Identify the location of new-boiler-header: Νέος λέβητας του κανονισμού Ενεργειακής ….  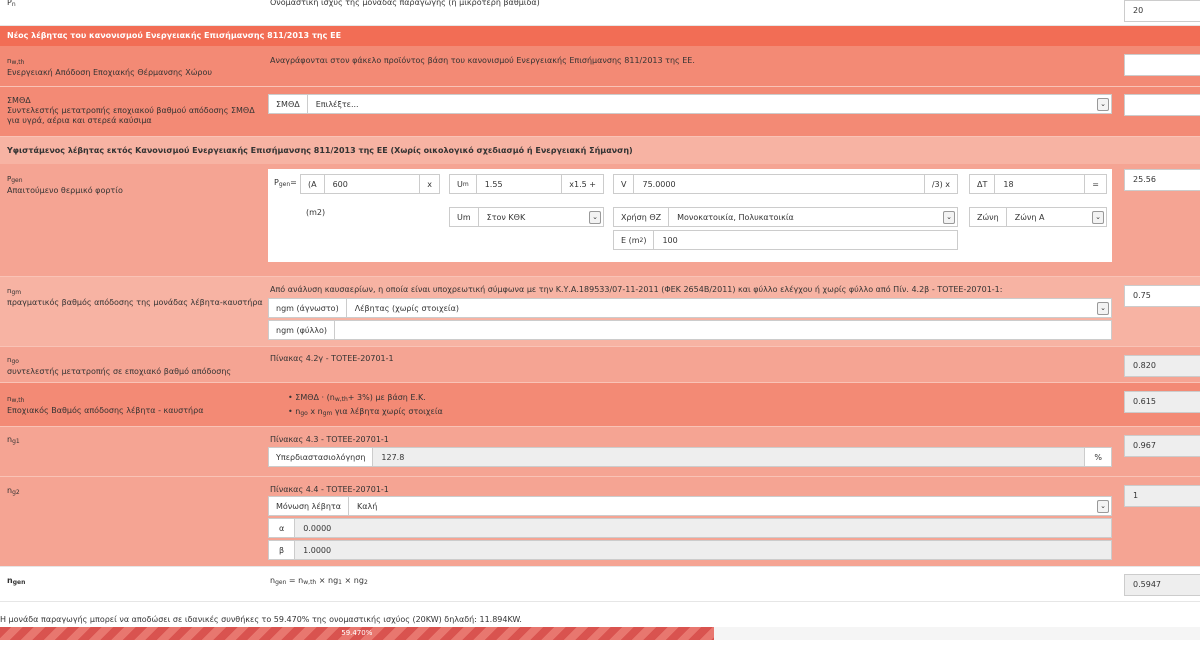
(600, 36).